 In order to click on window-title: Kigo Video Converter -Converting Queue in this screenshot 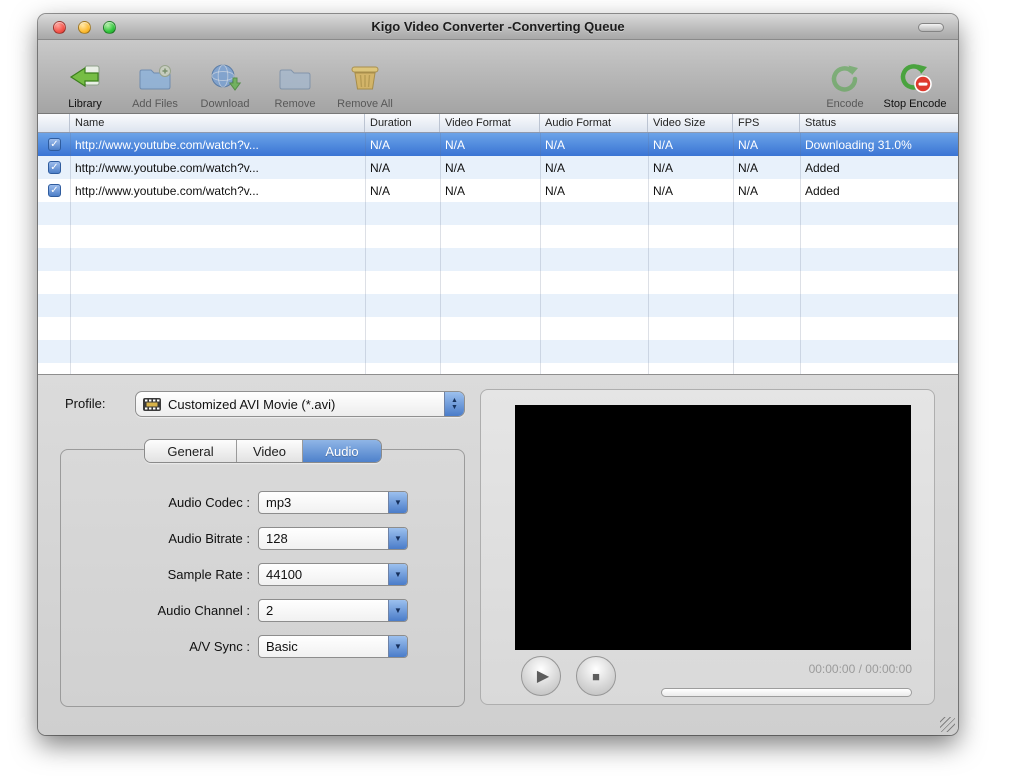, I will do `click(498, 26)`.